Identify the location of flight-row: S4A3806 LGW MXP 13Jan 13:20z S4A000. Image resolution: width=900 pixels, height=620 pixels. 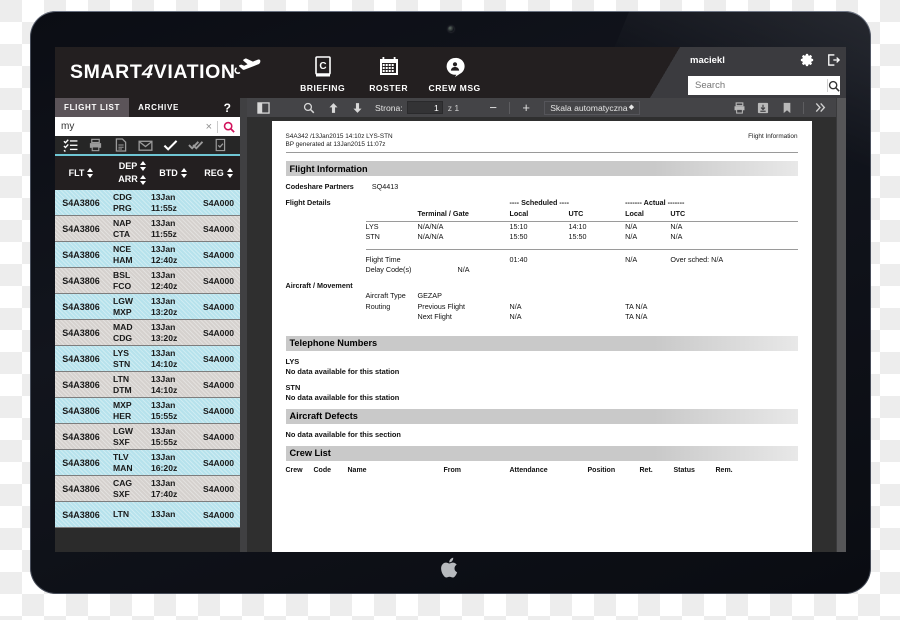
(147, 307).